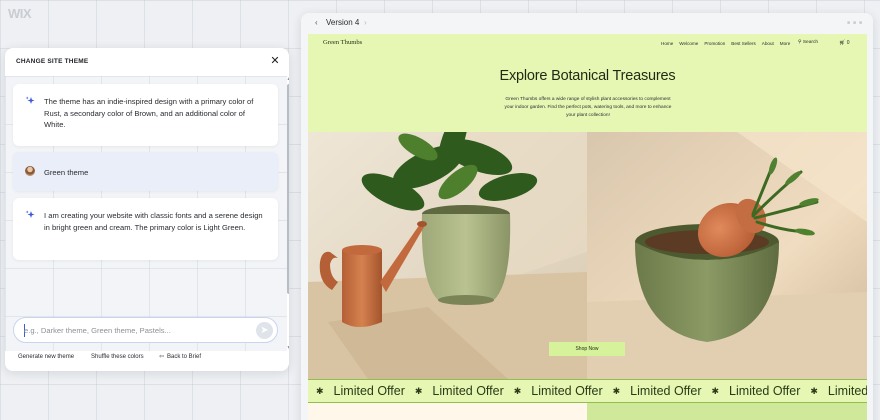 This screenshot has height=420, width=880. What do you see at coordinates (134, 330) in the screenshot?
I see `theme-prompt-input` at bounding box center [134, 330].